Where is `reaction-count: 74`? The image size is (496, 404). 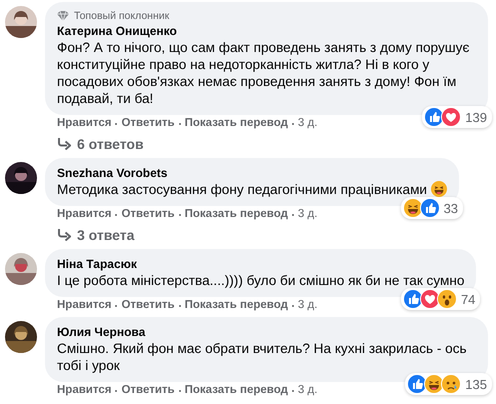 reaction-count: 74 is located at coordinates (468, 299).